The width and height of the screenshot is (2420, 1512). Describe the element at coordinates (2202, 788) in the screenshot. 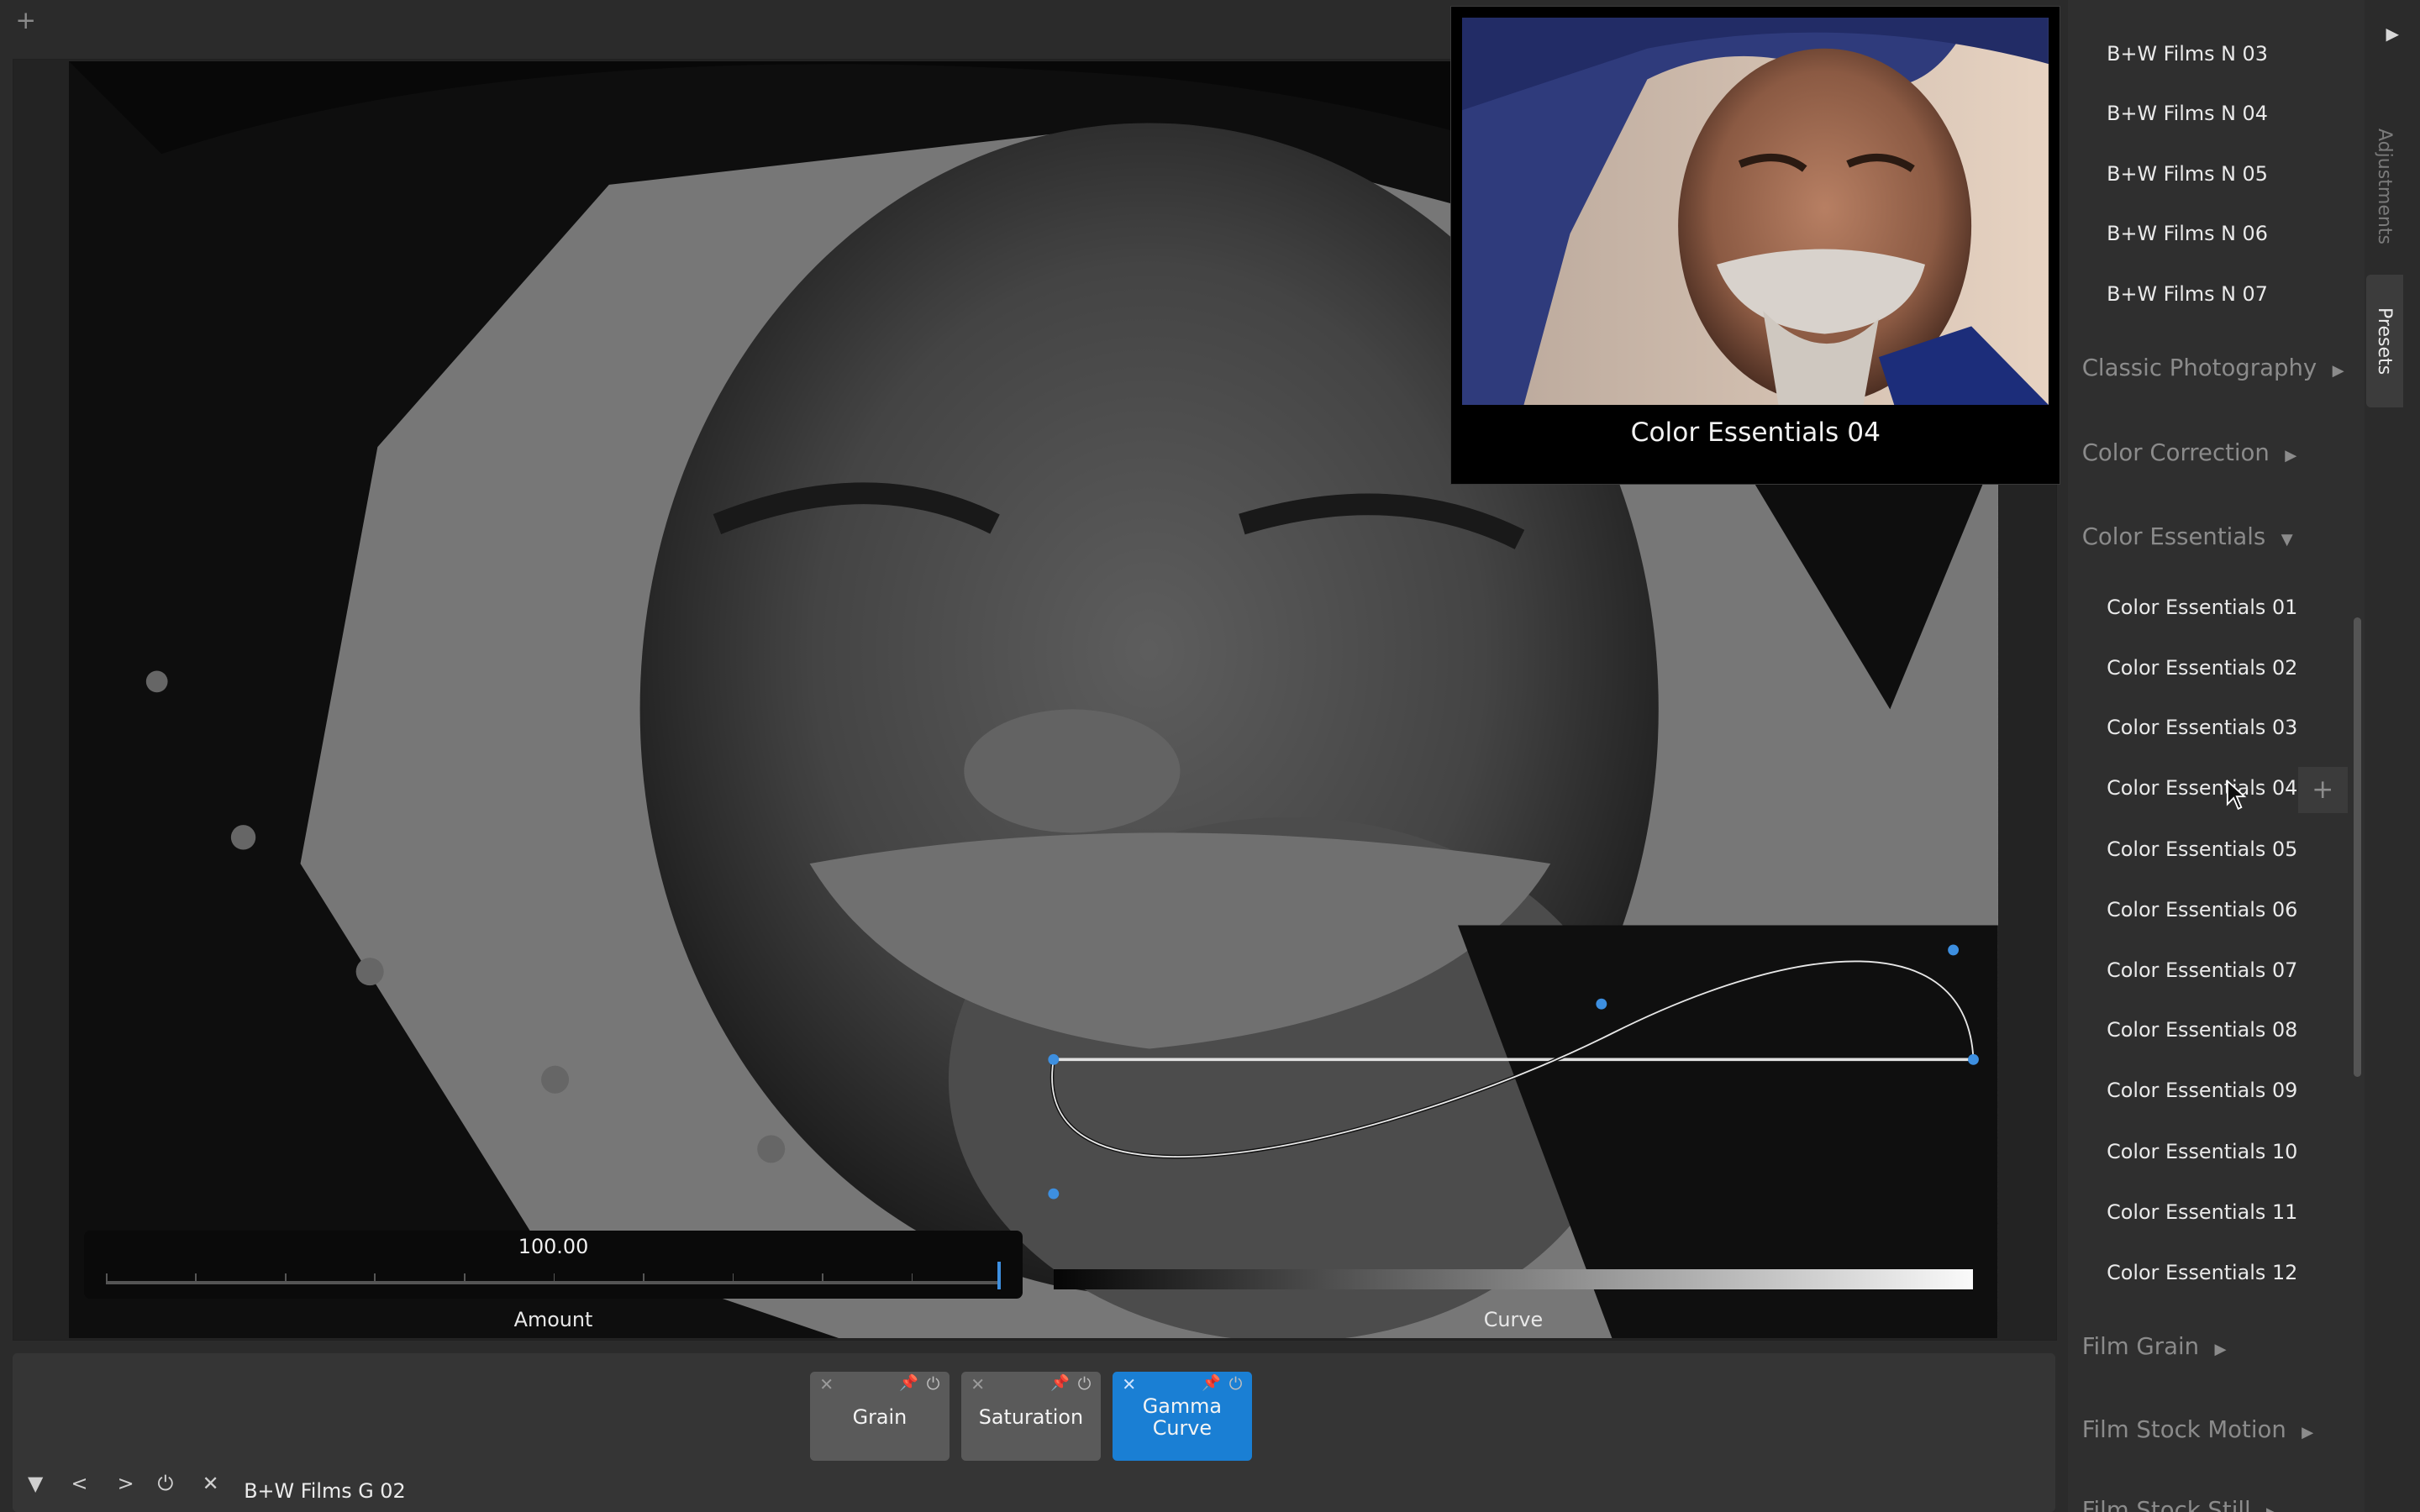

I see `preset-item-hovered: Color Essentials 04` at that location.